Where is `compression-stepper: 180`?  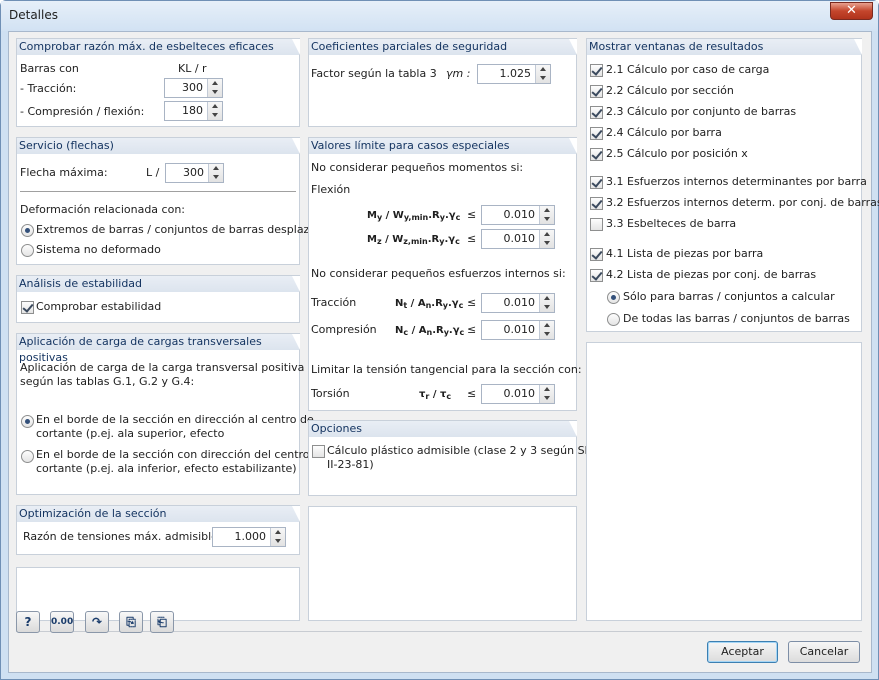 compression-stepper: 180 is located at coordinates (193, 111).